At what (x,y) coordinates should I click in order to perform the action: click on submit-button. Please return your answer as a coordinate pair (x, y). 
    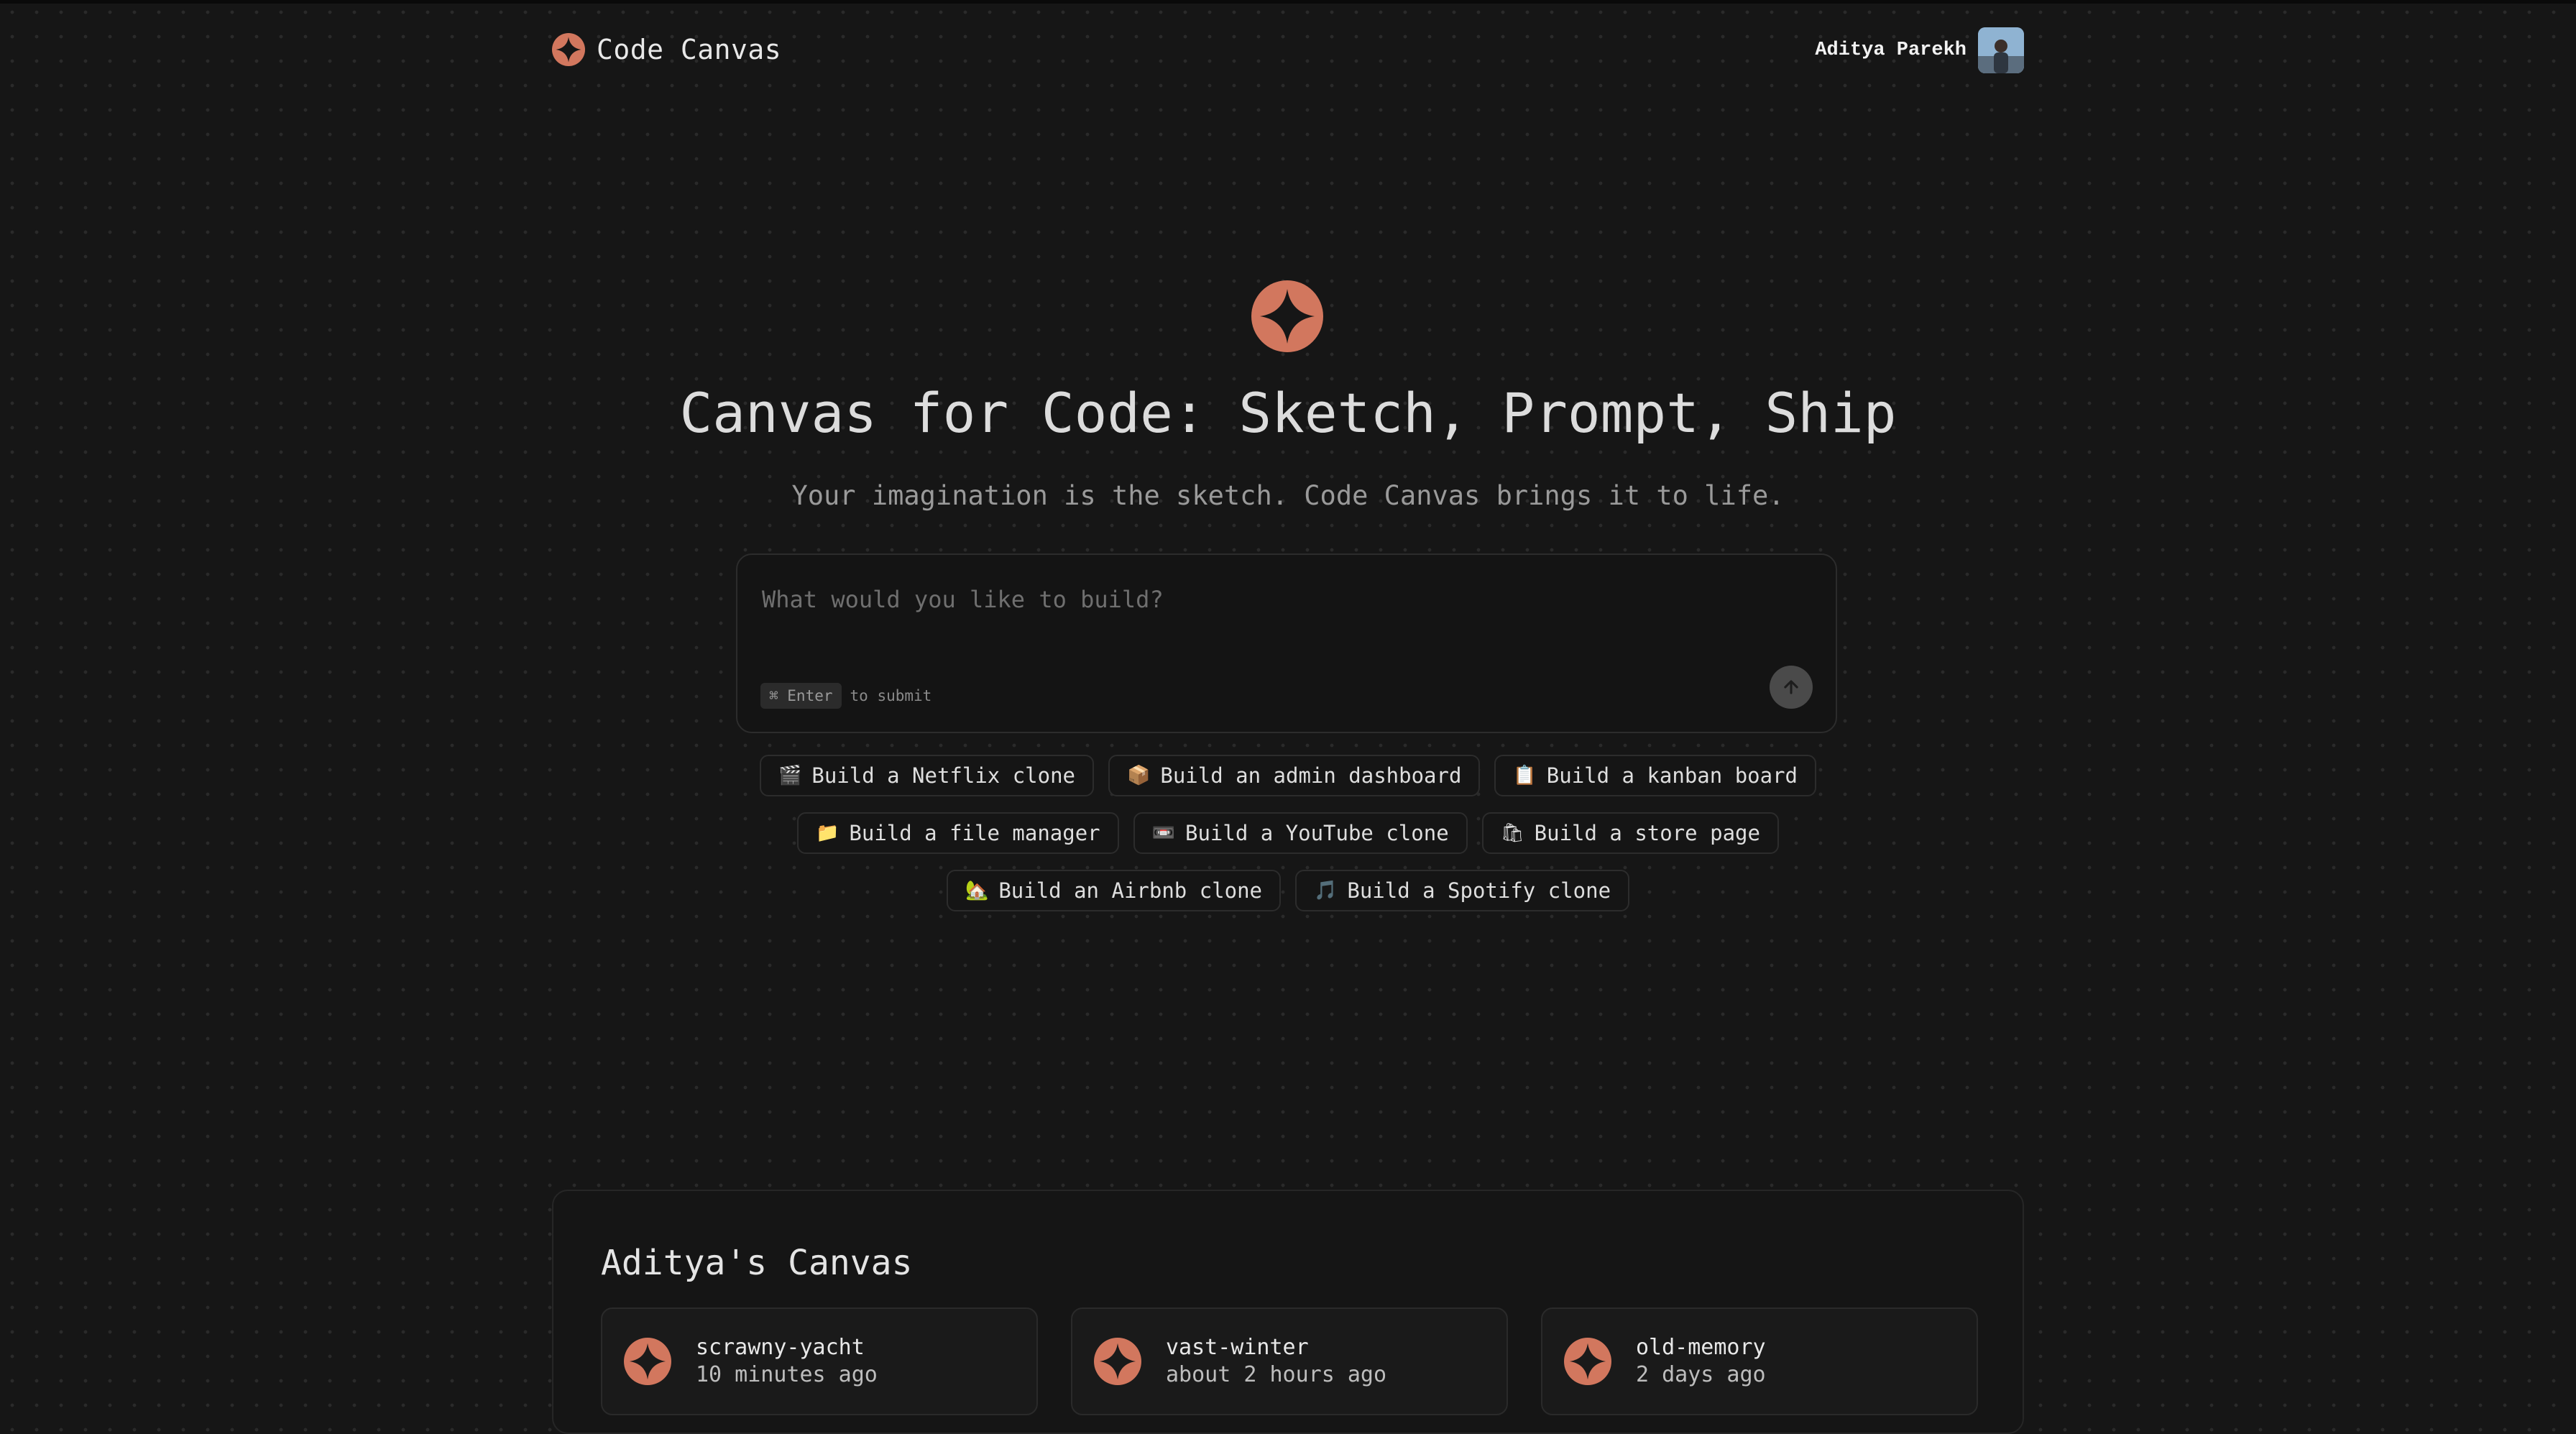
    Looking at the image, I should click on (1791, 687).